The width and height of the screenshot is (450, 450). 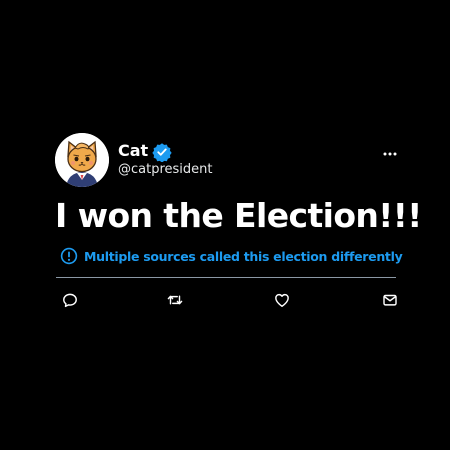 What do you see at coordinates (70, 300) in the screenshot?
I see `reply-icon` at bounding box center [70, 300].